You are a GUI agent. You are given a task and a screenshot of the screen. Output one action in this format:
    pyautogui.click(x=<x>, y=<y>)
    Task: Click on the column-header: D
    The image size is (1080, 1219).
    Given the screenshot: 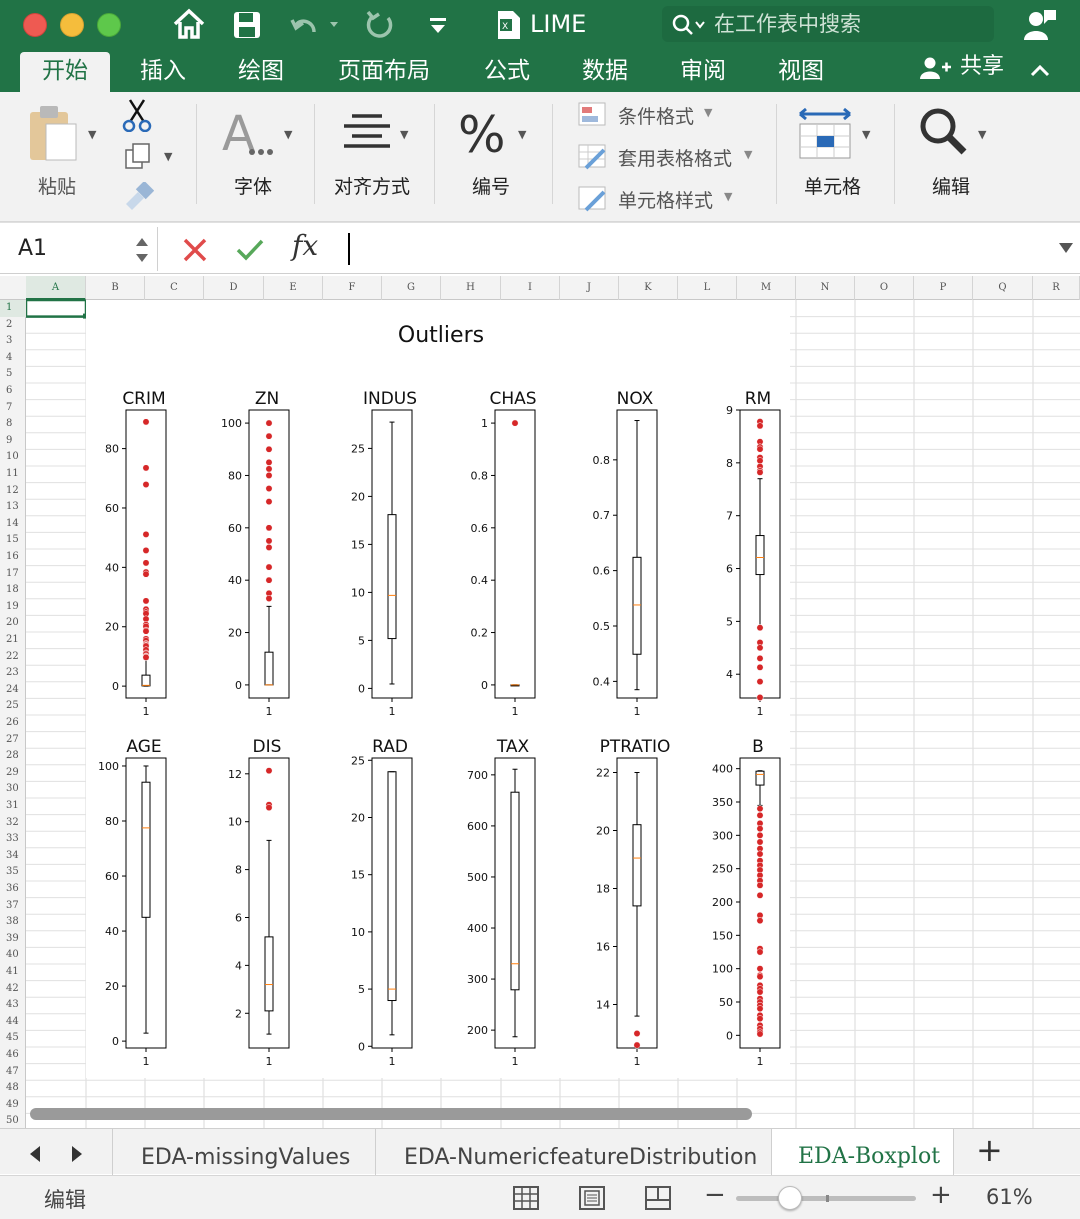 What is the action you would take?
    pyautogui.click(x=234, y=288)
    